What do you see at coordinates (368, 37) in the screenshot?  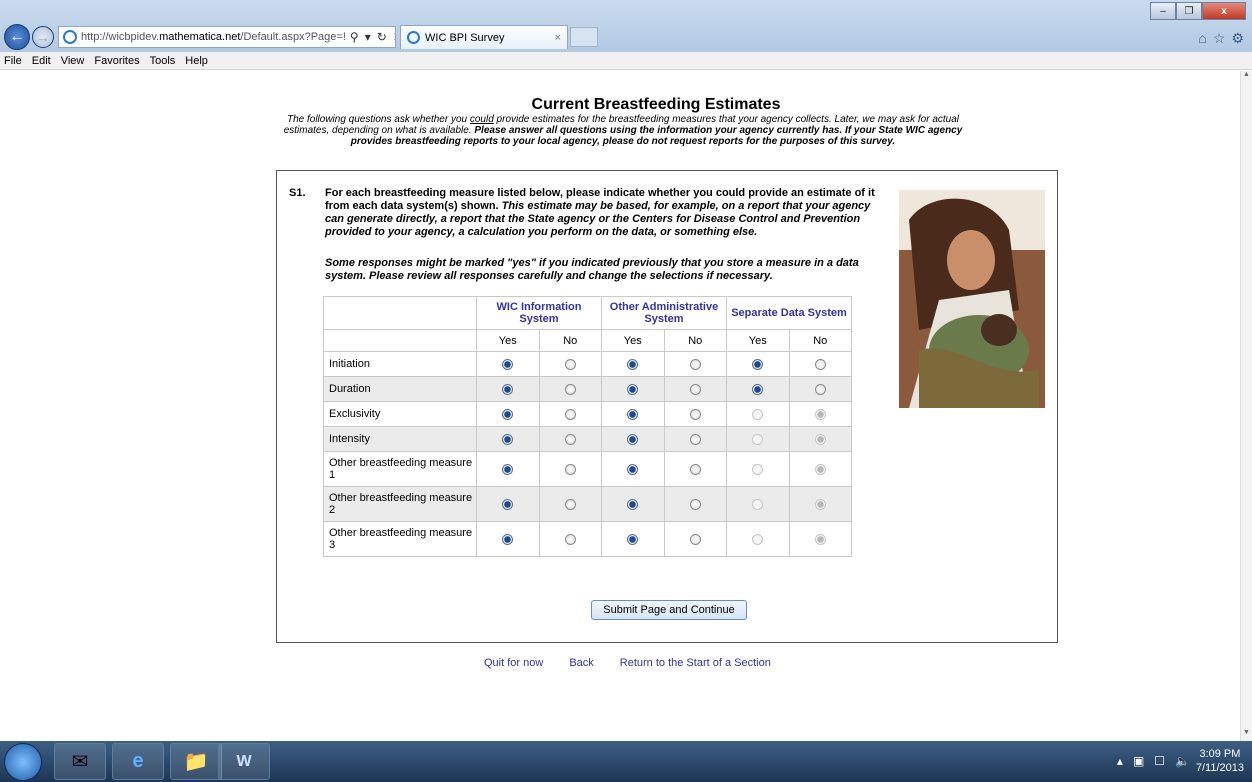 I see `dropdown-icon: ▾` at bounding box center [368, 37].